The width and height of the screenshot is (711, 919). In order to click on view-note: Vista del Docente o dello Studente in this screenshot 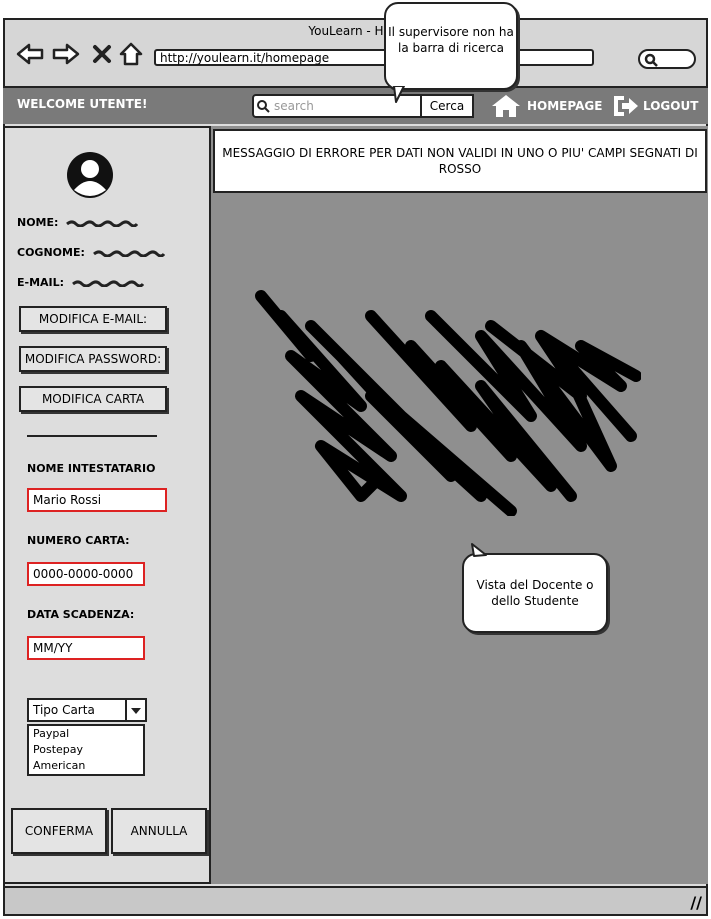, I will do `click(535, 593)`.